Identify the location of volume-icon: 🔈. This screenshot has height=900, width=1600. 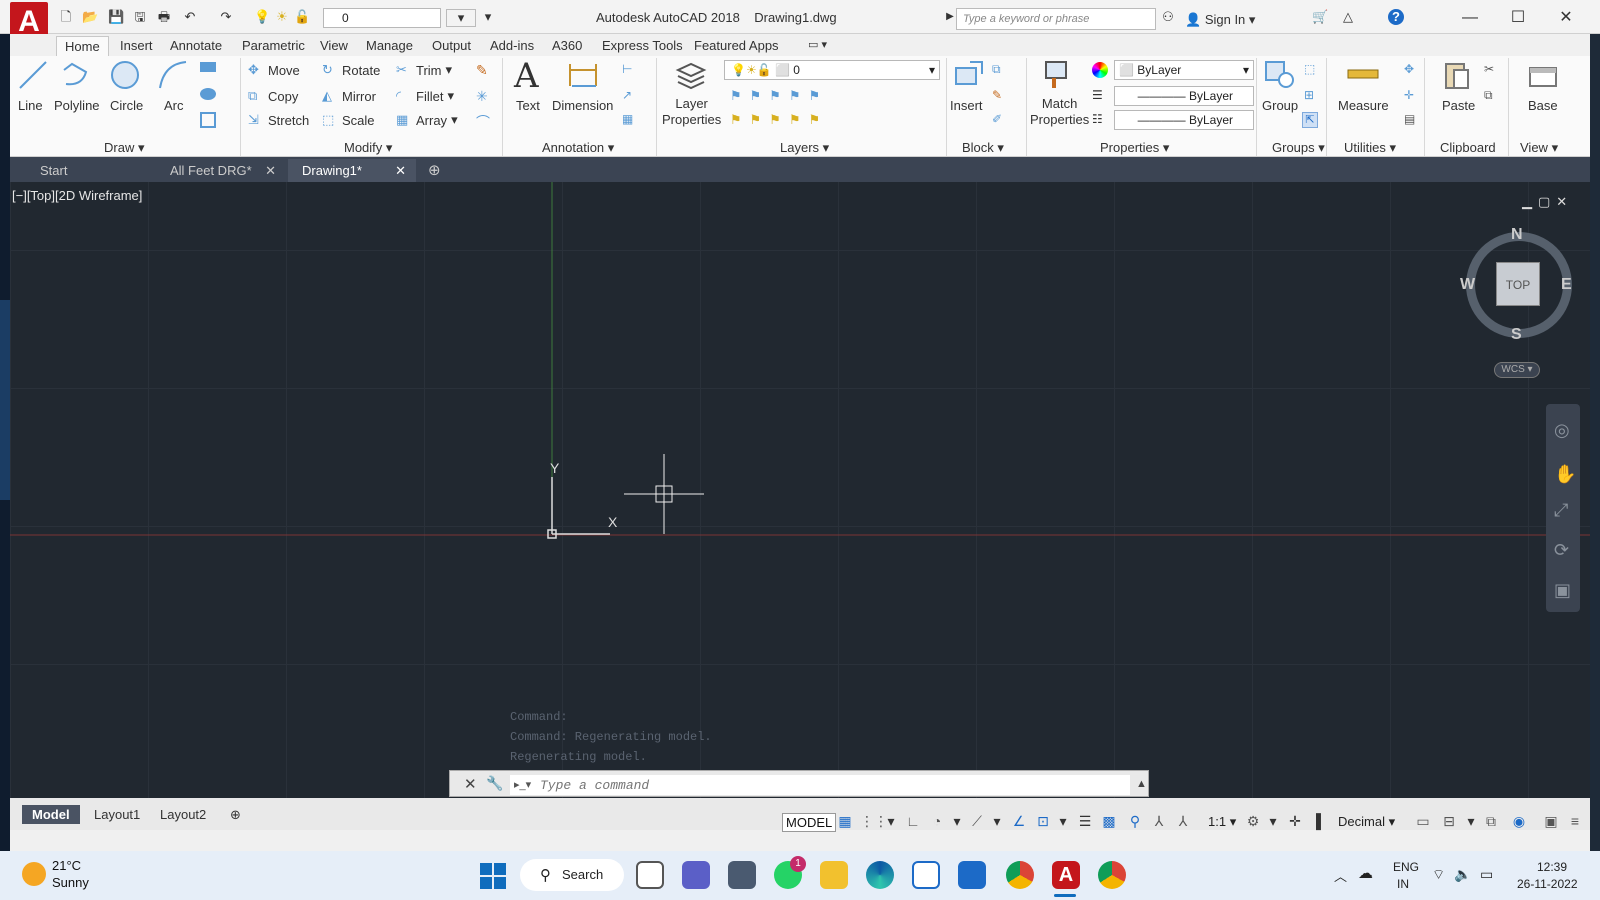
(1462, 874).